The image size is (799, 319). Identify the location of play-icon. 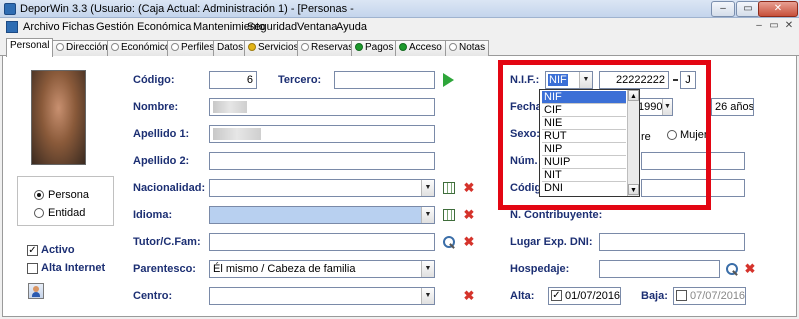
(448, 80).